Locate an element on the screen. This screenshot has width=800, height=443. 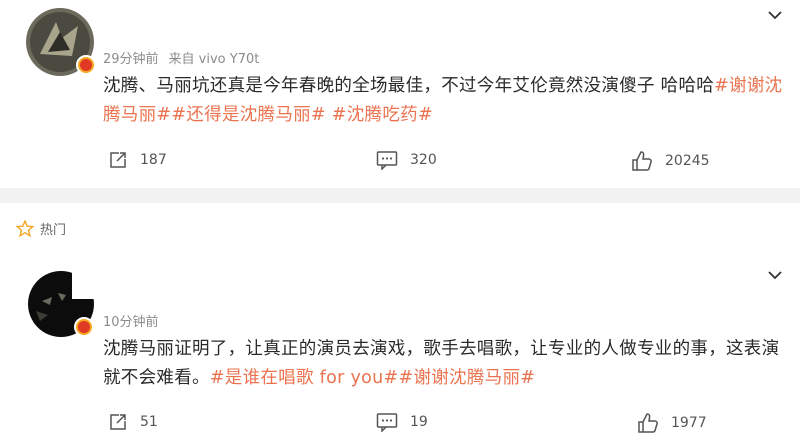
comment-button: 320 is located at coordinates (406, 160).